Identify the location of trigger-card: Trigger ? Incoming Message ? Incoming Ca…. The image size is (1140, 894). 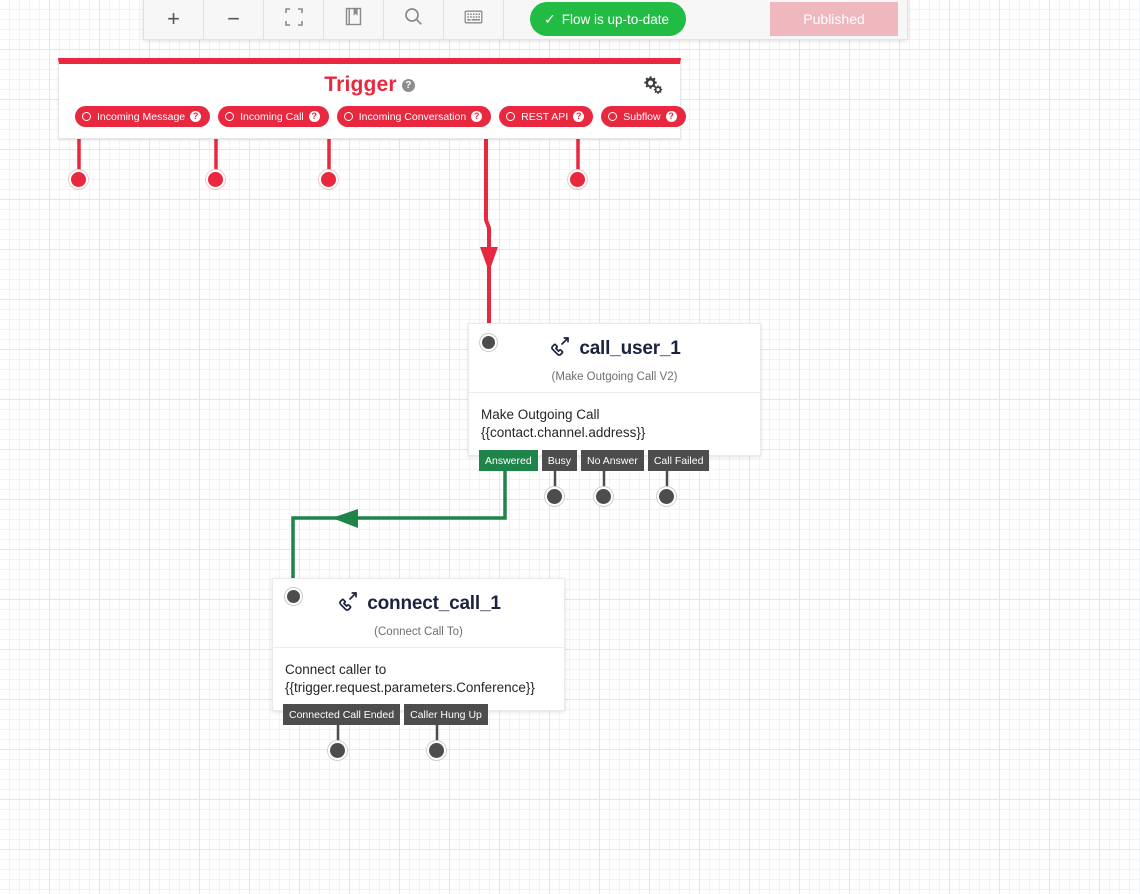
(372, 98).